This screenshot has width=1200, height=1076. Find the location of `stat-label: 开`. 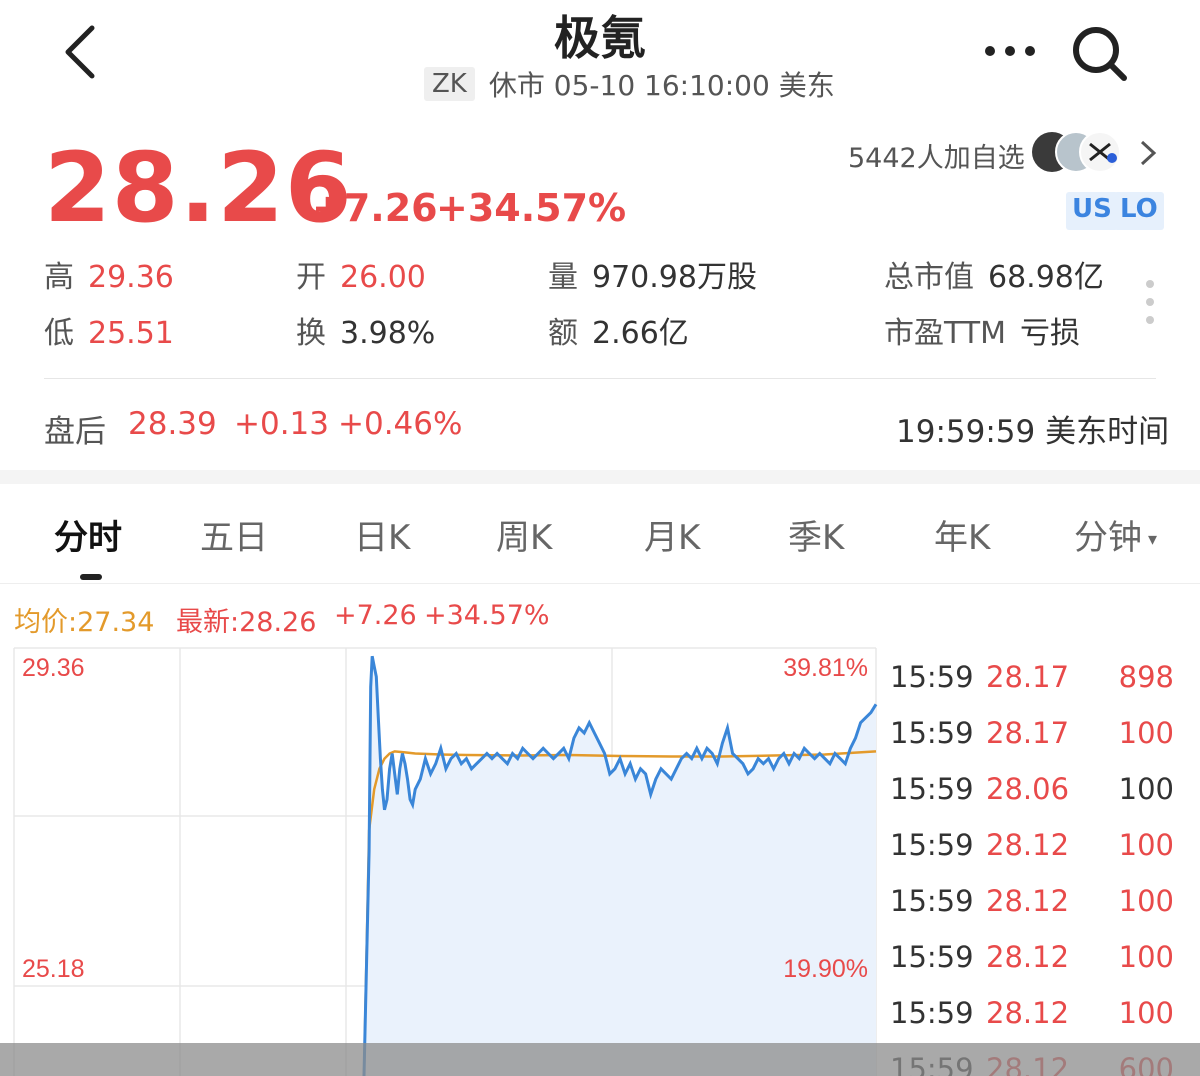

stat-label: 开 is located at coordinates (311, 277).